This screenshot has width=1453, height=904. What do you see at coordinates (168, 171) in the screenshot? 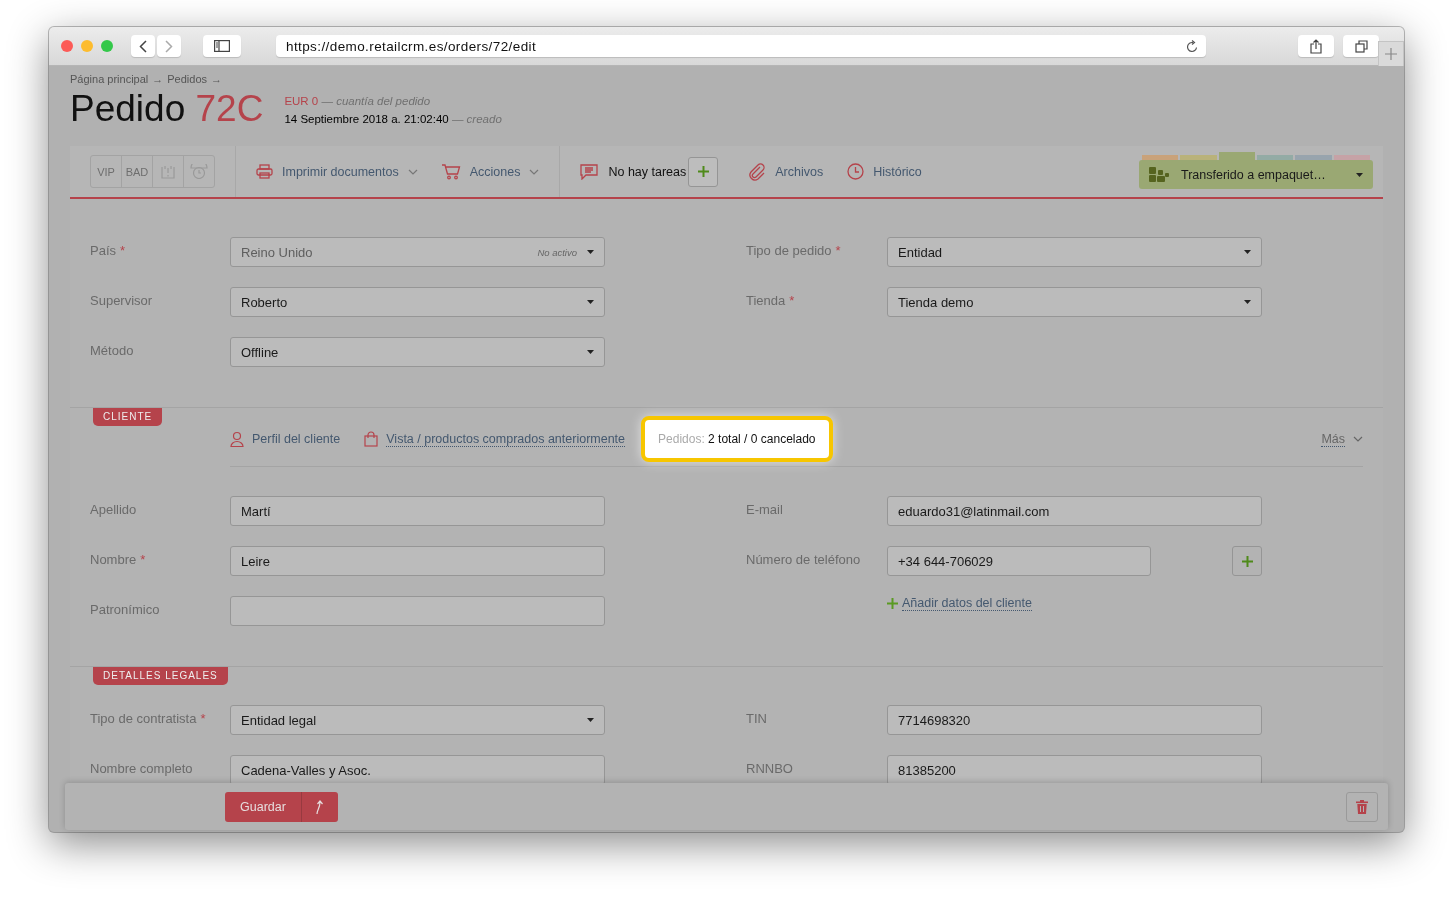
I see `flag-alert-icon` at bounding box center [168, 171].